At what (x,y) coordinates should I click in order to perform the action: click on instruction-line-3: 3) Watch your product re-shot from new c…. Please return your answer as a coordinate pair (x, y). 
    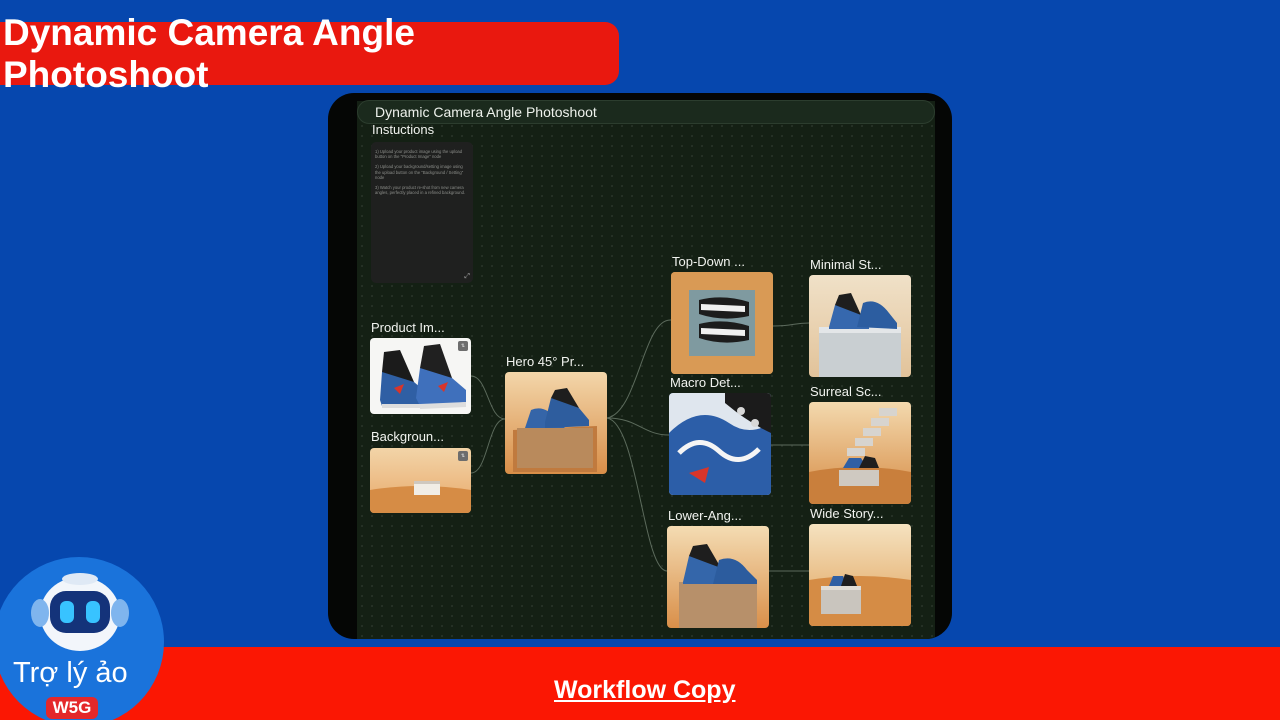
    Looking at the image, I should click on (420, 190).